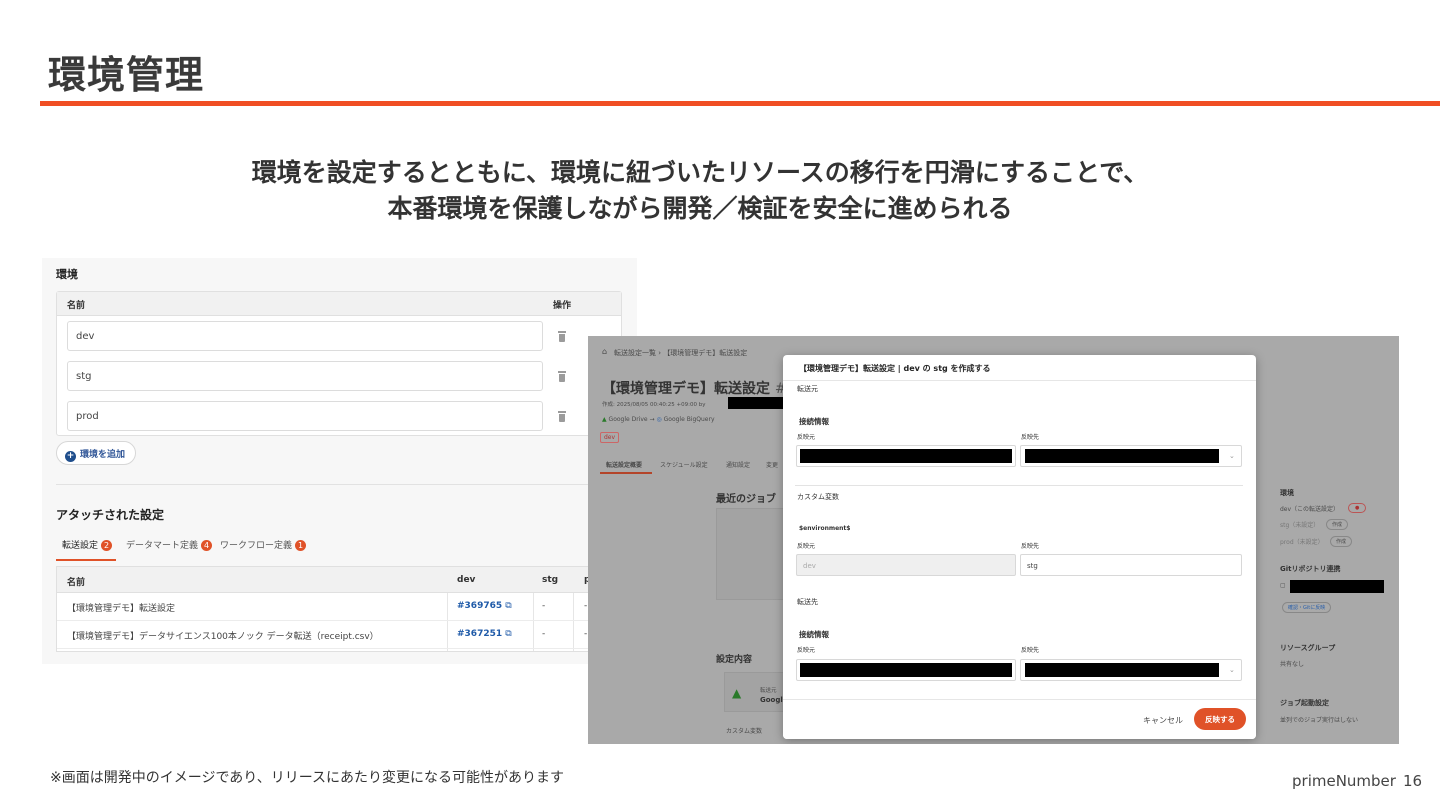  What do you see at coordinates (339, 304) in the screenshot?
I see `environment-table-header: 名前 操作` at bounding box center [339, 304].